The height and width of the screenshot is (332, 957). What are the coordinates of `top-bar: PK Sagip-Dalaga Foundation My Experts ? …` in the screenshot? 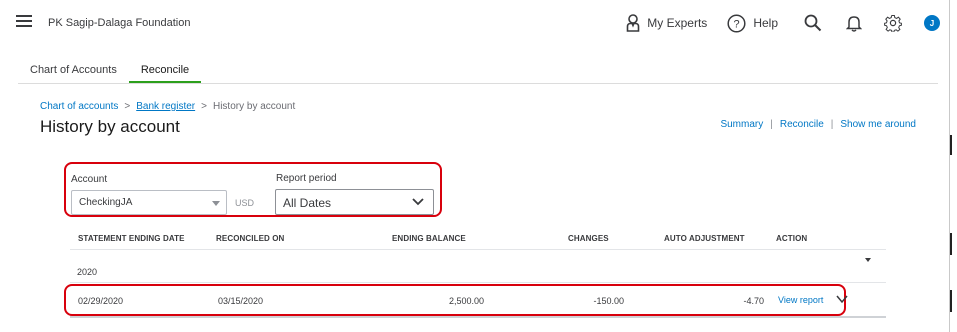 It's located at (475, 23).